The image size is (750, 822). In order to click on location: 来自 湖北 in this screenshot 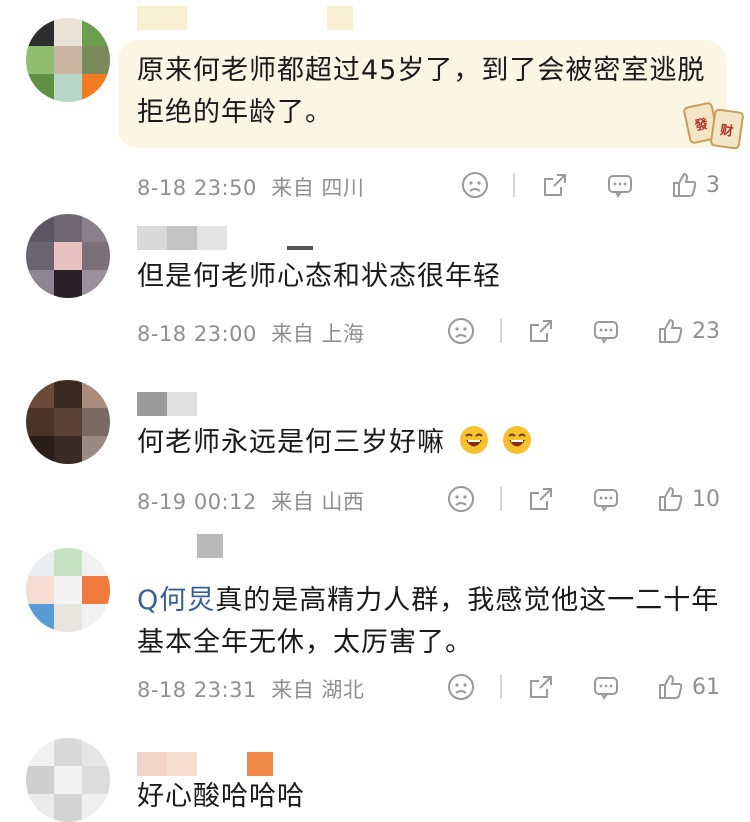, I will do `click(318, 690)`.